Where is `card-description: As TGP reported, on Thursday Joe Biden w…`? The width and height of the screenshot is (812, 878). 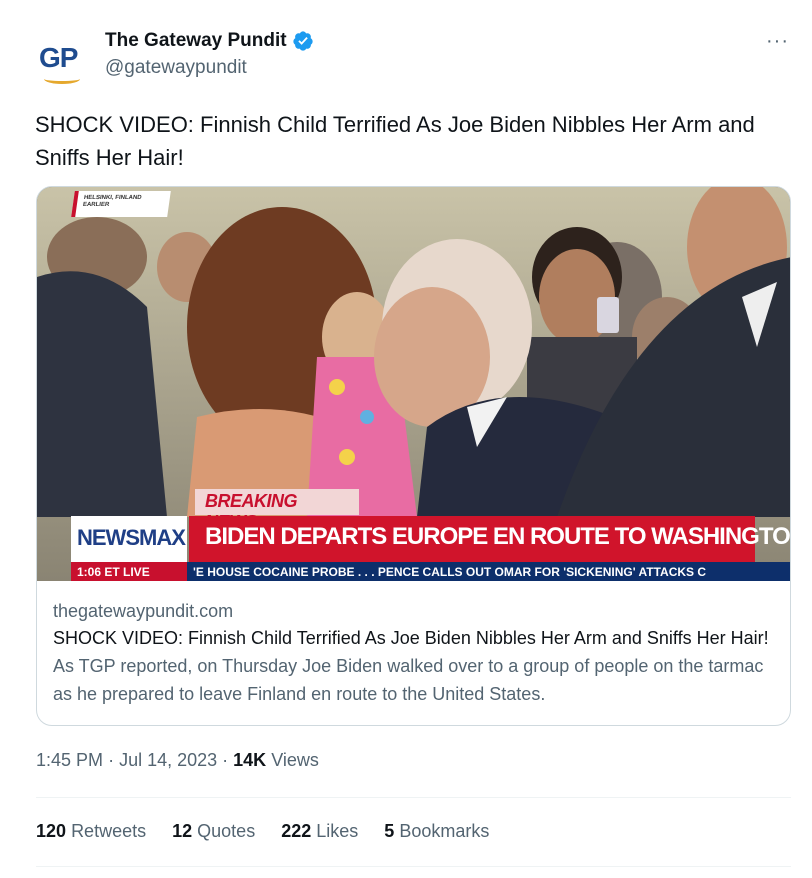
card-description: As TGP reported, on Thursday Joe Biden w… is located at coordinates (408, 680).